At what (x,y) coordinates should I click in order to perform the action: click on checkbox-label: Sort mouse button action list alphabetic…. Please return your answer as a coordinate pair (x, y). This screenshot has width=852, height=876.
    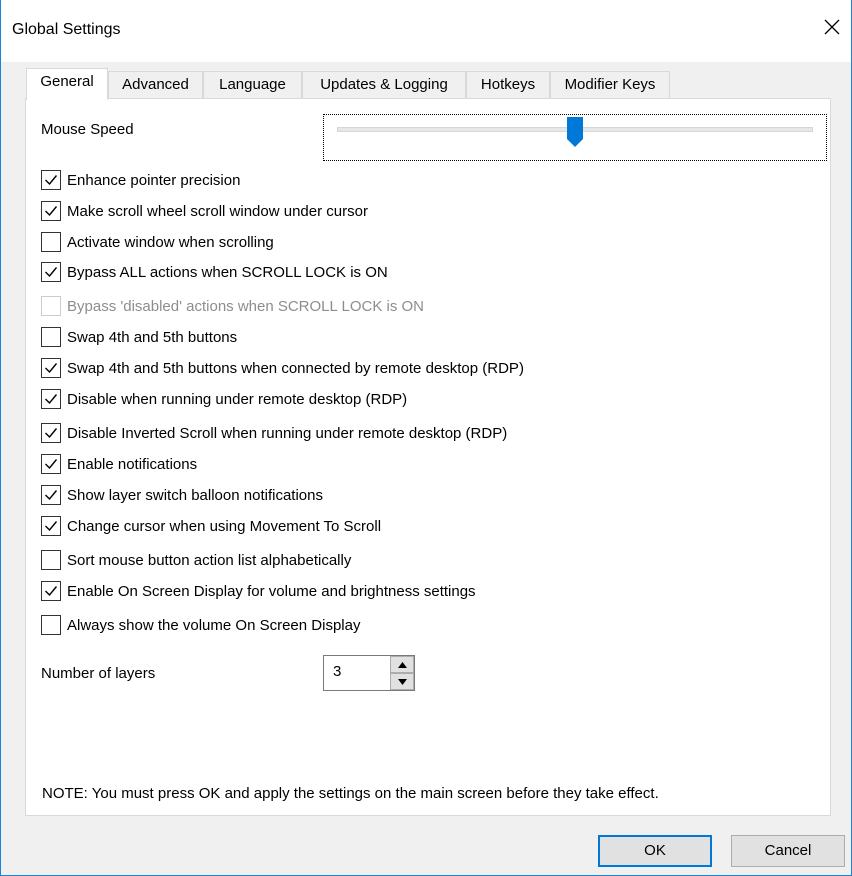
    Looking at the image, I should click on (209, 560).